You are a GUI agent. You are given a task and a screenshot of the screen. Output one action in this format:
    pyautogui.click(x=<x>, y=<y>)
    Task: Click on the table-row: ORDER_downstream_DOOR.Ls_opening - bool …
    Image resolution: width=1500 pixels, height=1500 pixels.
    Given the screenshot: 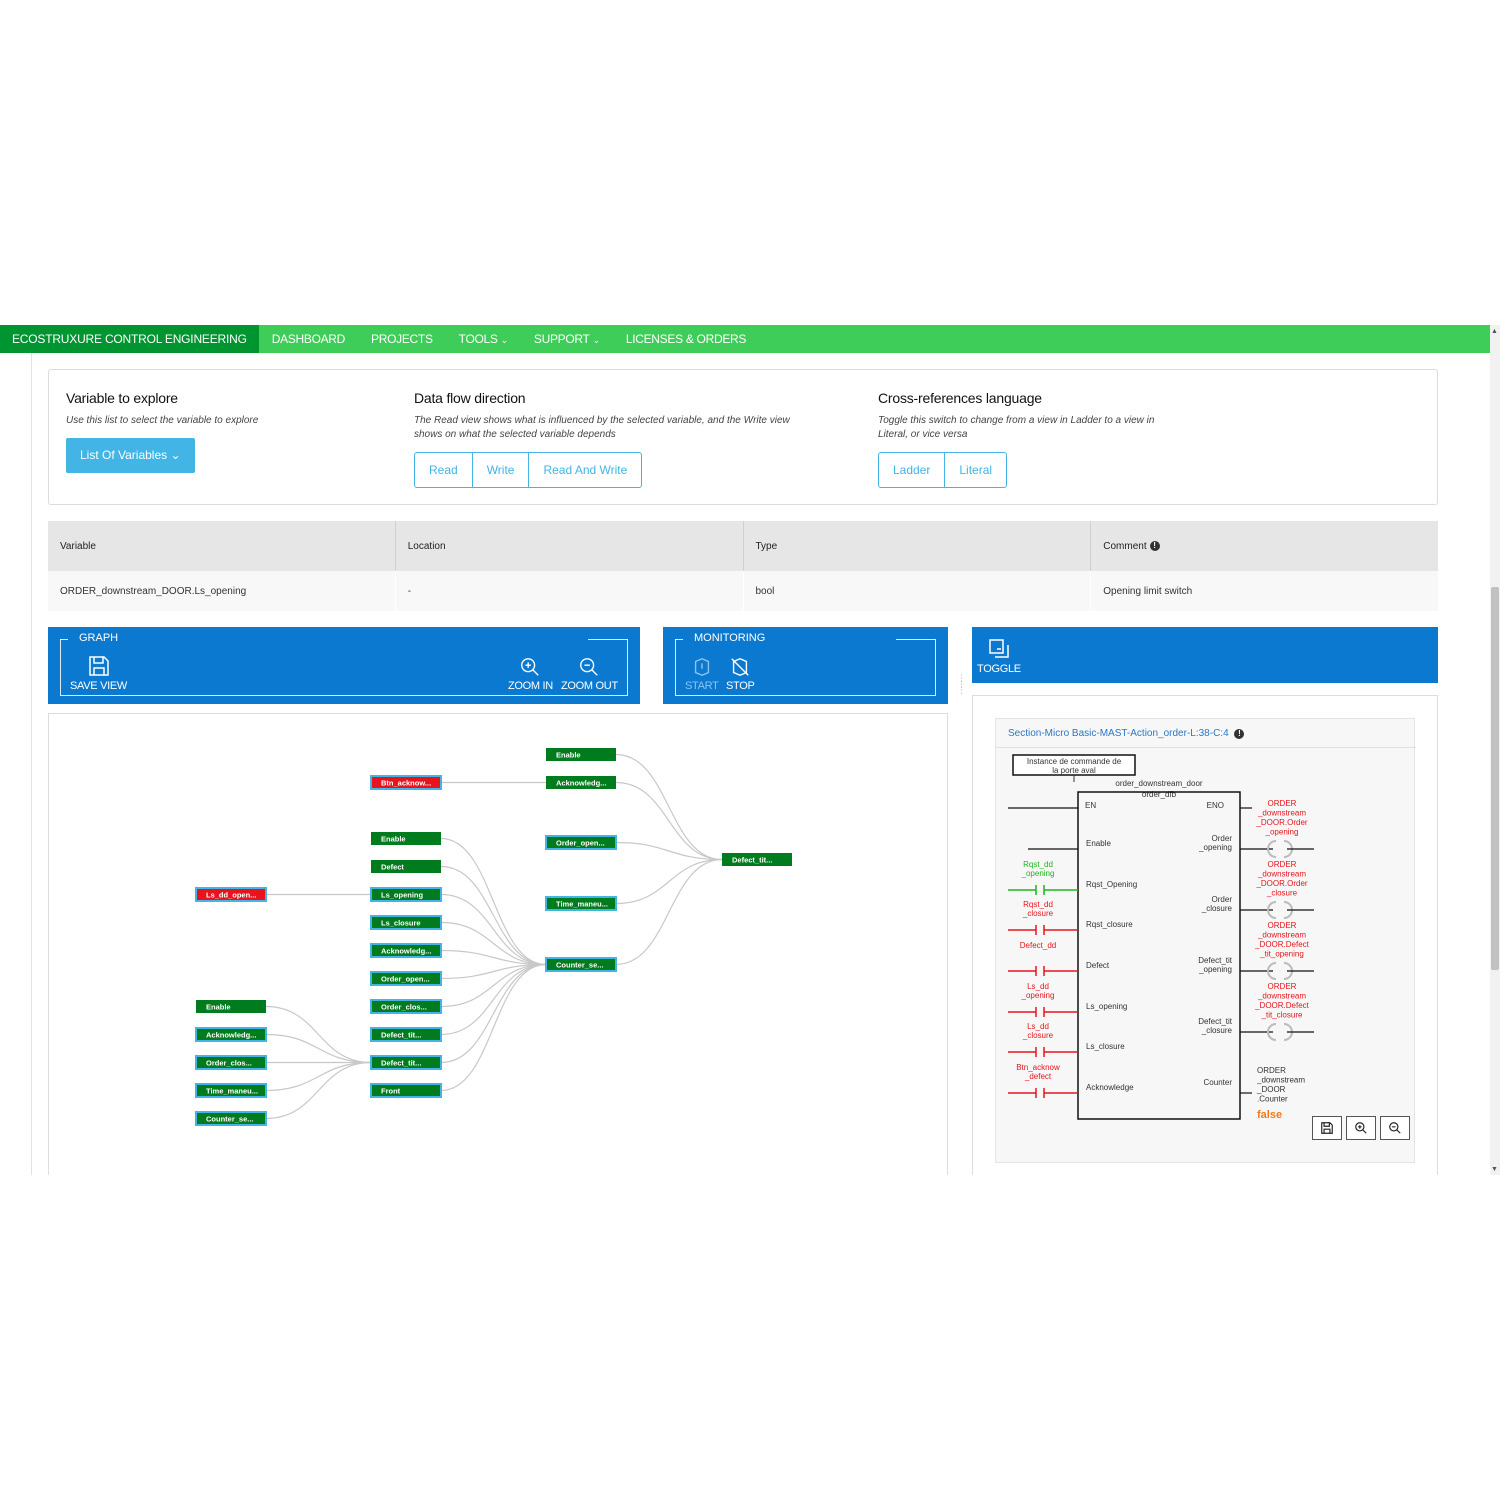 What is the action you would take?
    pyautogui.click(x=743, y=591)
    